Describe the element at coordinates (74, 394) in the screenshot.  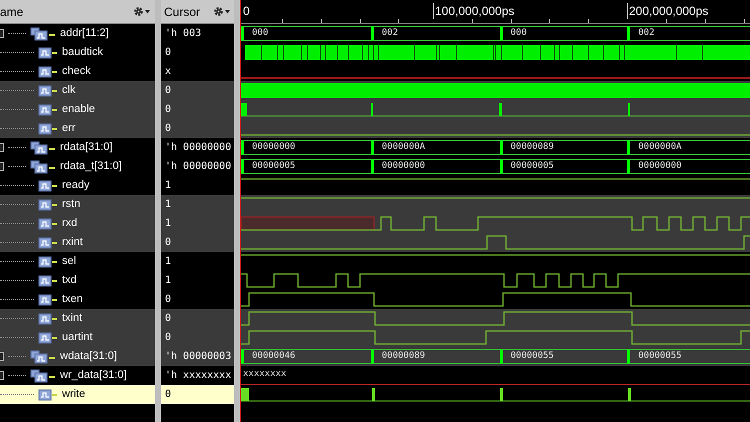
I see `signal-name: write` at that location.